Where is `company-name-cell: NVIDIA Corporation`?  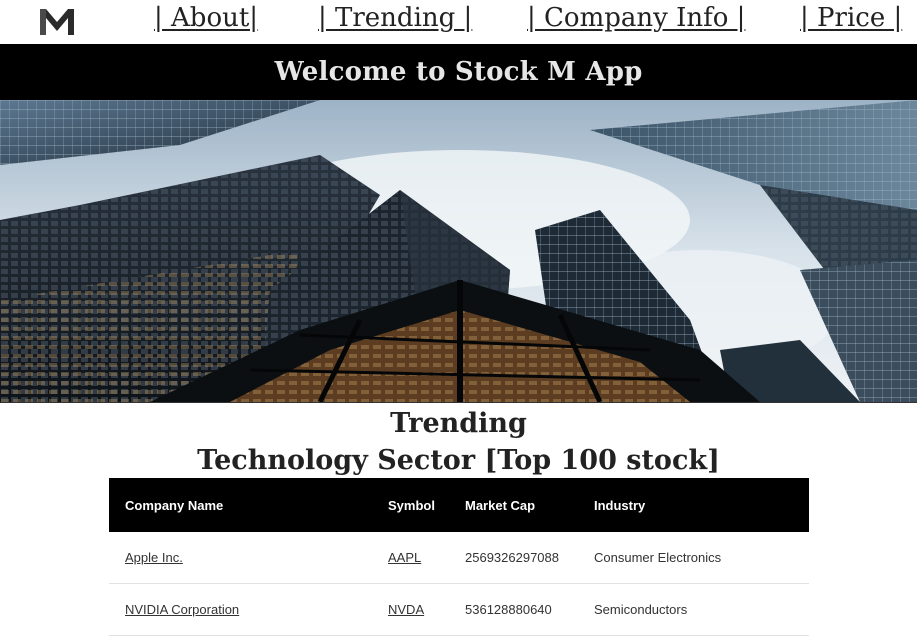 company-name-cell: NVIDIA Corporation is located at coordinates (240, 609).